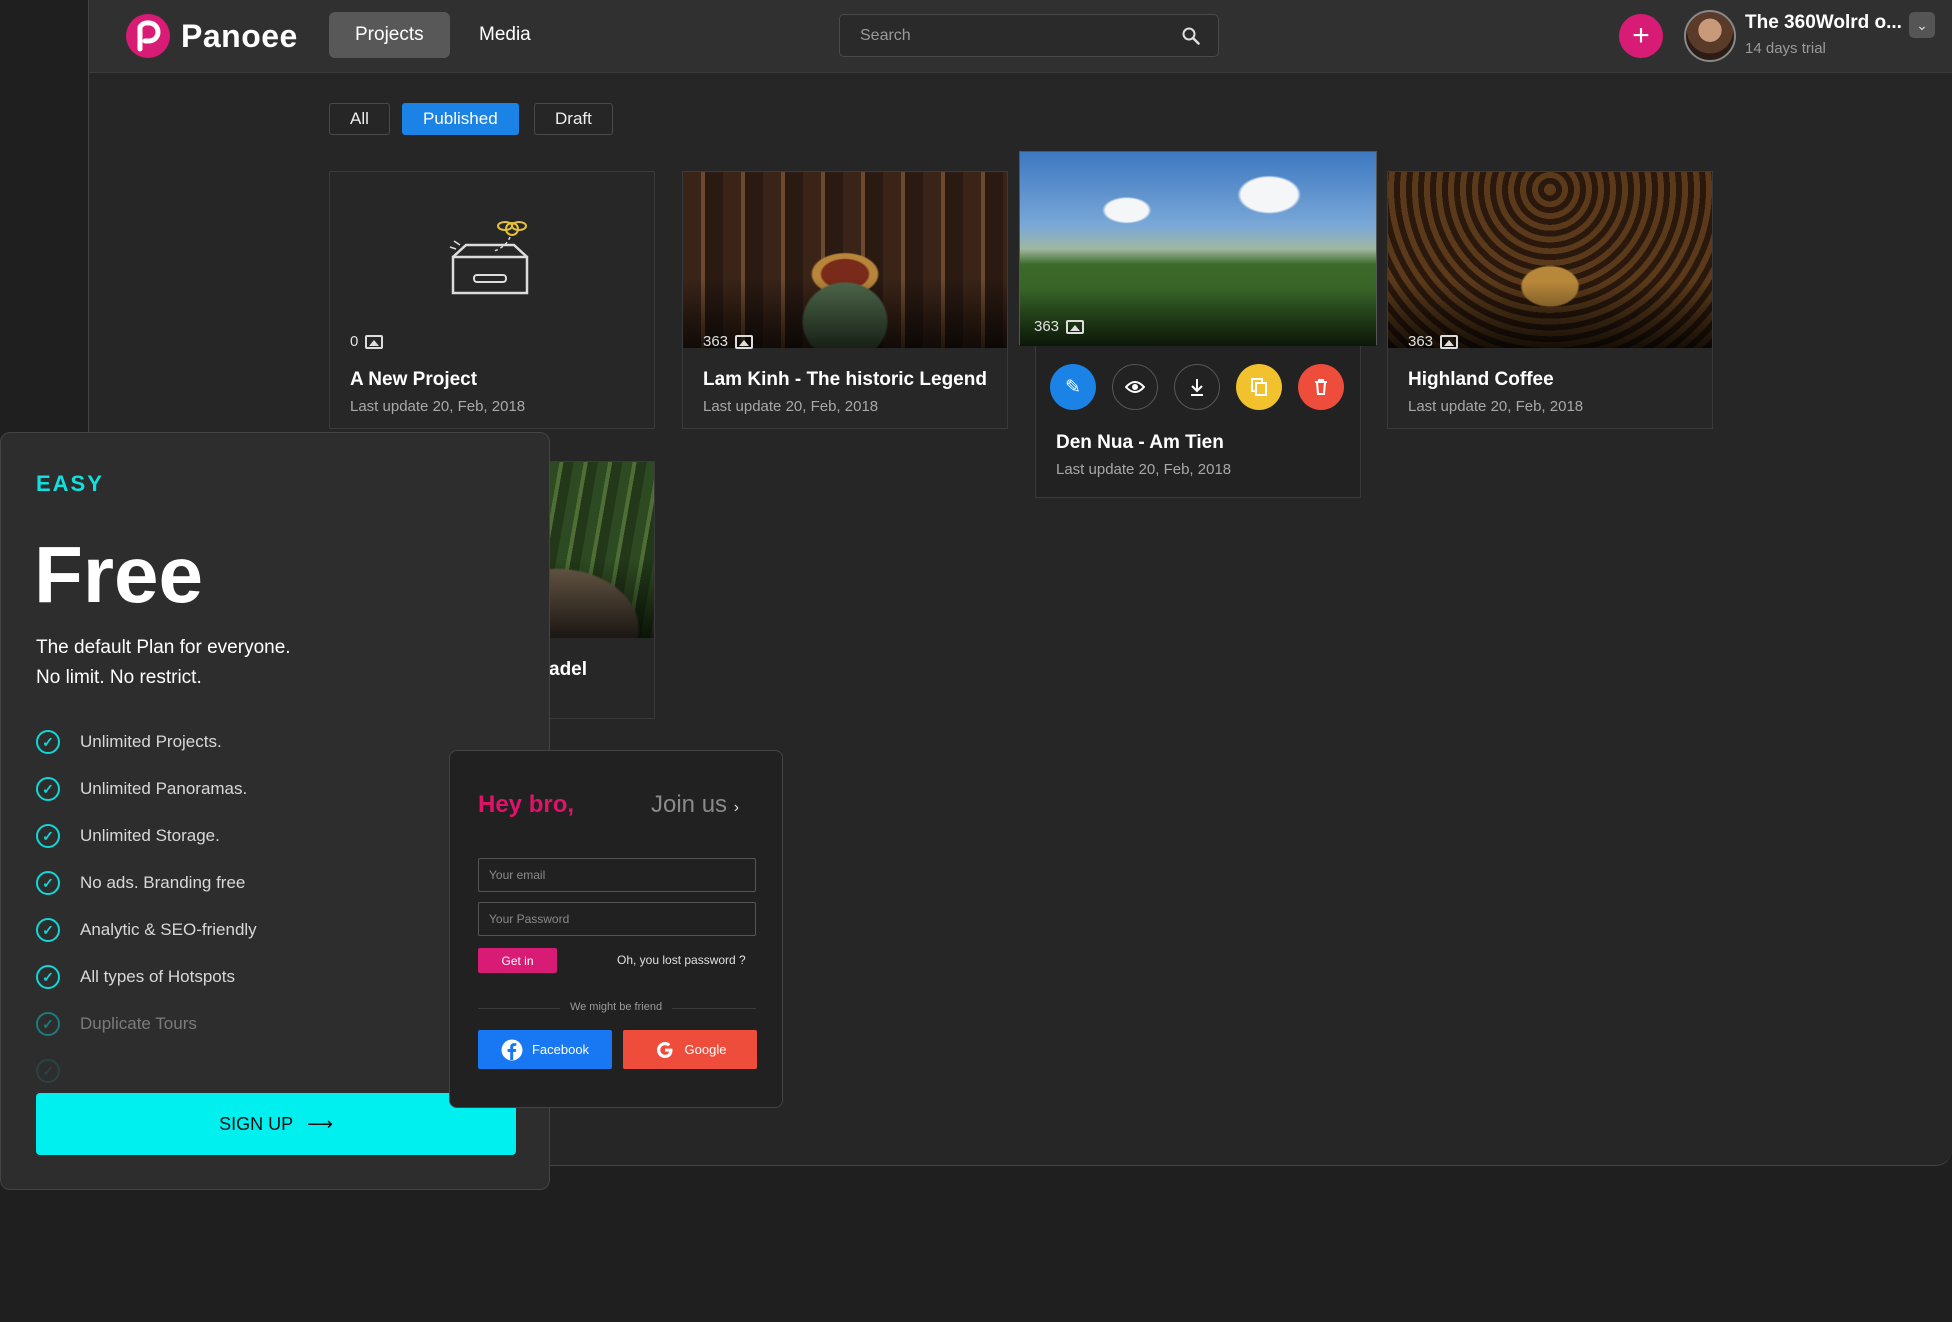 This screenshot has height=1322, width=1952. I want to click on feature-label: Unlimited Storage., so click(150, 835).